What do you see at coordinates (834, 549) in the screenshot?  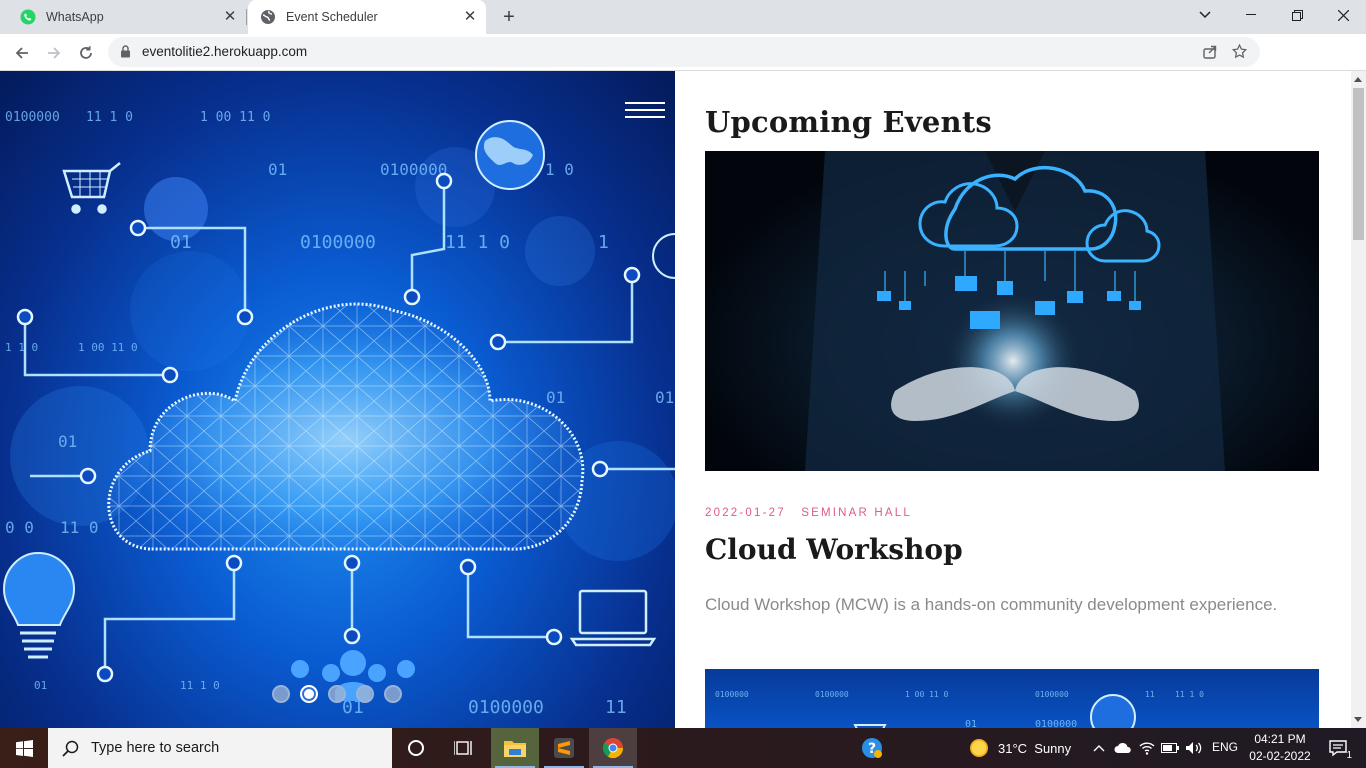 I see `event-title: Cloud Workshop` at bounding box center [834, 549].